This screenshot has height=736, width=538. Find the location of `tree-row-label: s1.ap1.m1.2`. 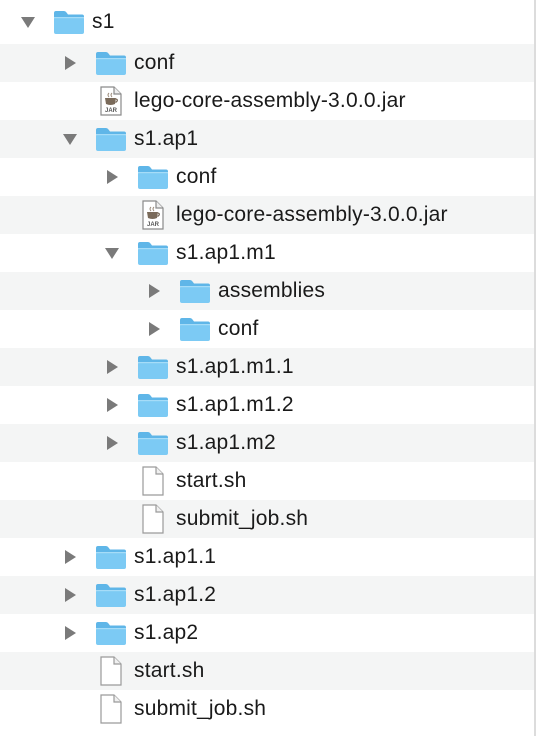

tree-row-label: s1.ap1.m1.2 is located at coordinates (235, 404).